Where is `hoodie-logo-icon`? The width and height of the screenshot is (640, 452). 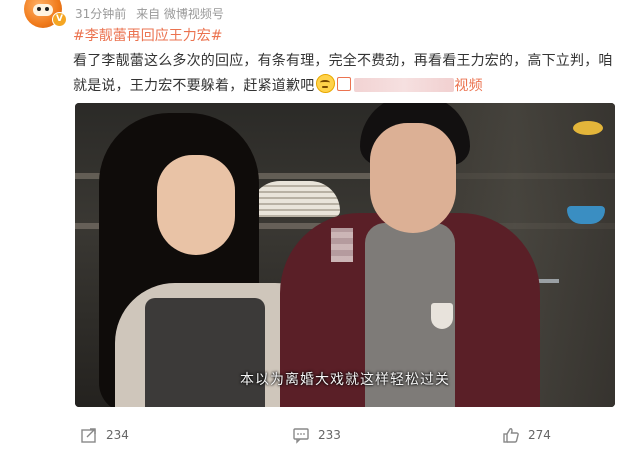 hoodie-logo-icon is located at coordinates (442, 316).